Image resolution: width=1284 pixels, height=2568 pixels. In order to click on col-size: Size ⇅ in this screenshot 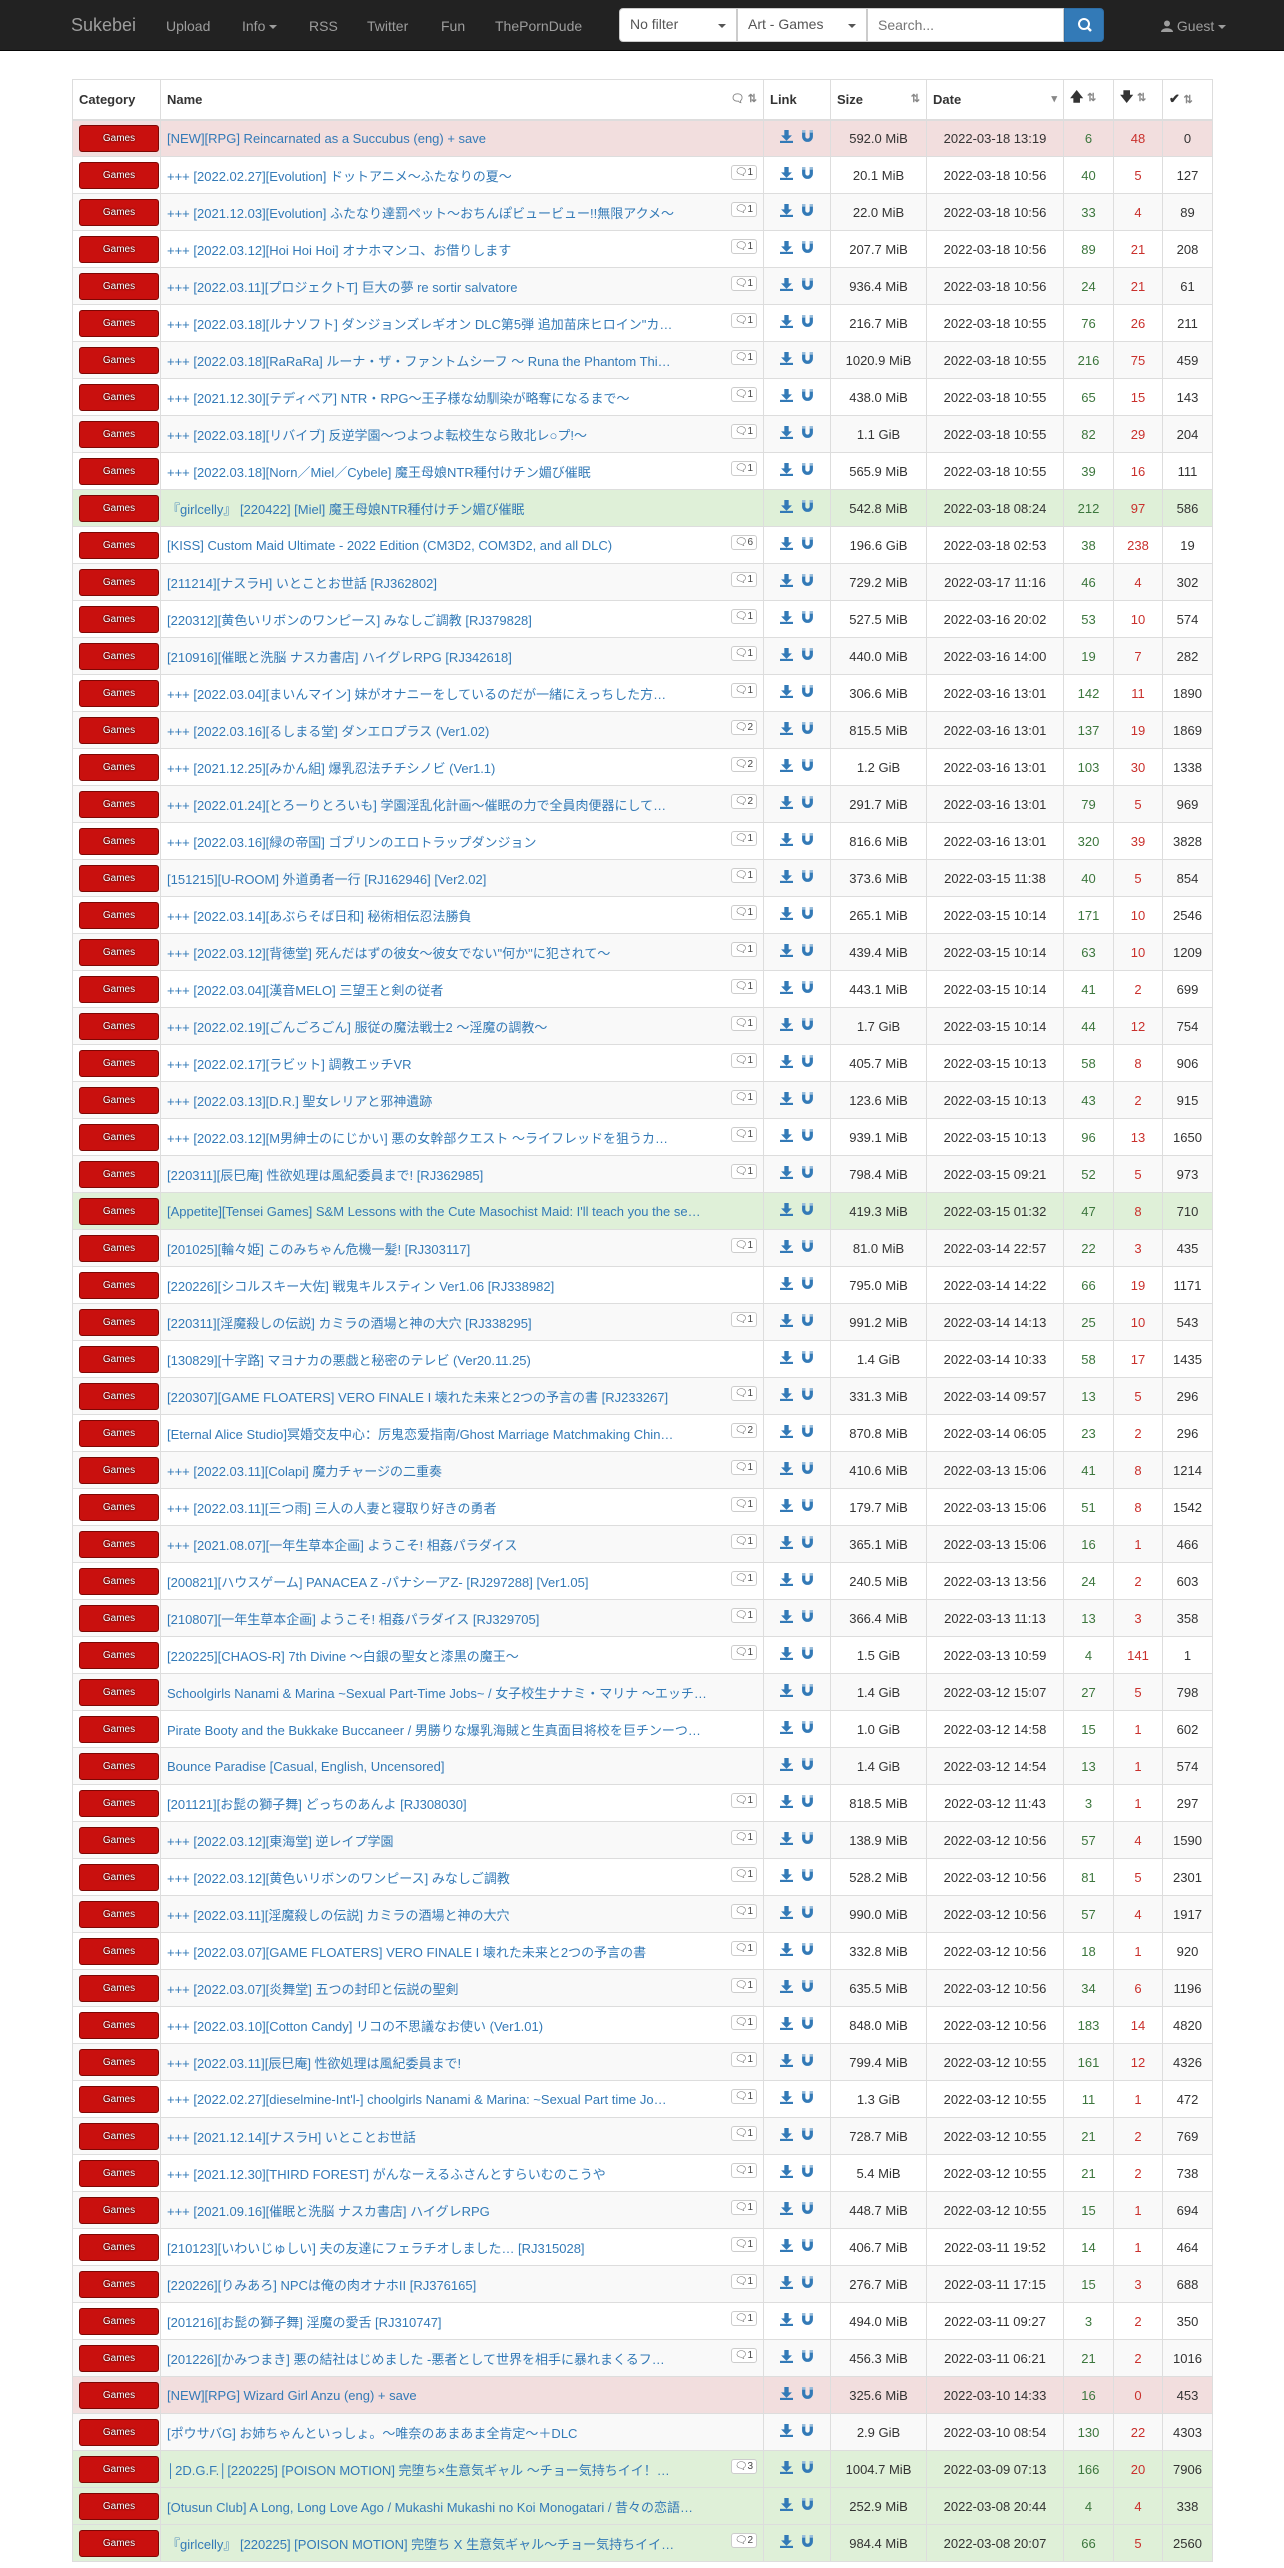, I will do `click(878, 100)`.